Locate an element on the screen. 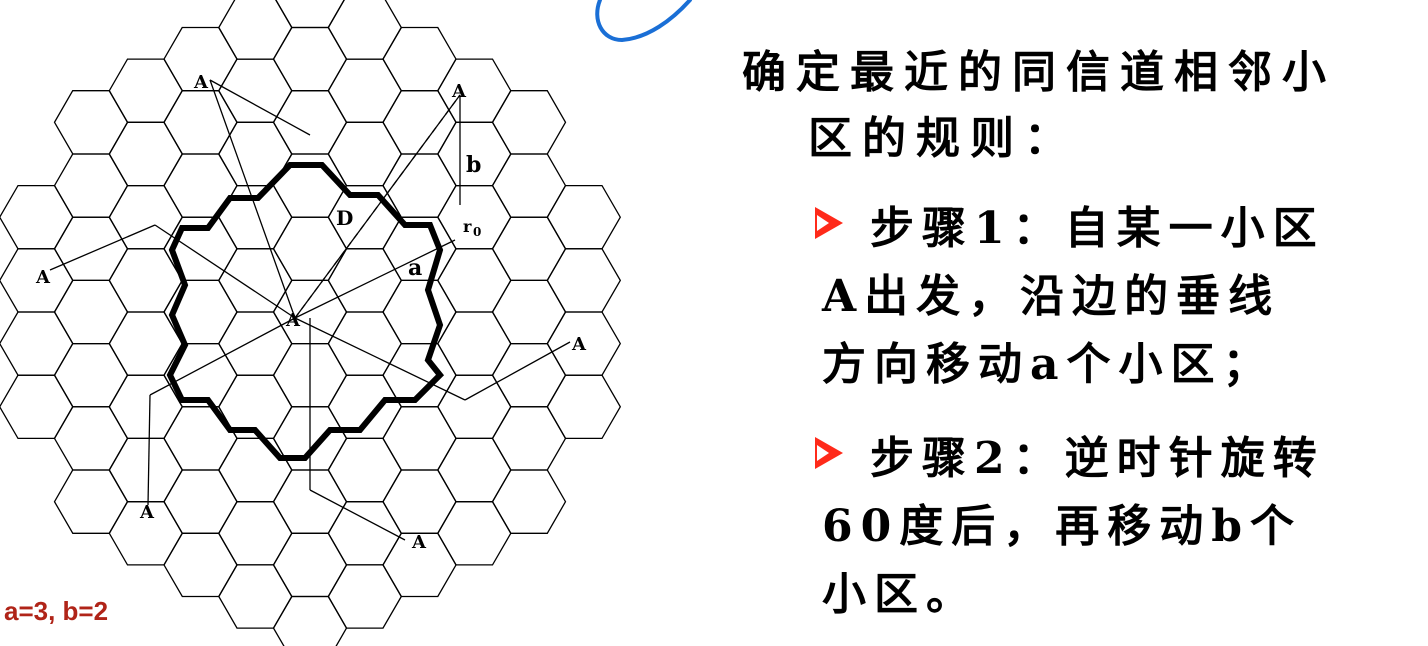 The width and height of the screenshot is (1428, 646). step-1-line-2: A出发，沿边的垂线 is located at coordinates (1051, 296).